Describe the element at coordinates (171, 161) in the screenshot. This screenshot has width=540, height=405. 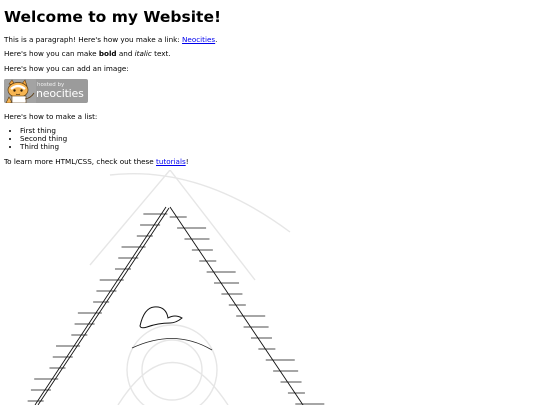
I see `tutorials-link: tutorials` at that location.